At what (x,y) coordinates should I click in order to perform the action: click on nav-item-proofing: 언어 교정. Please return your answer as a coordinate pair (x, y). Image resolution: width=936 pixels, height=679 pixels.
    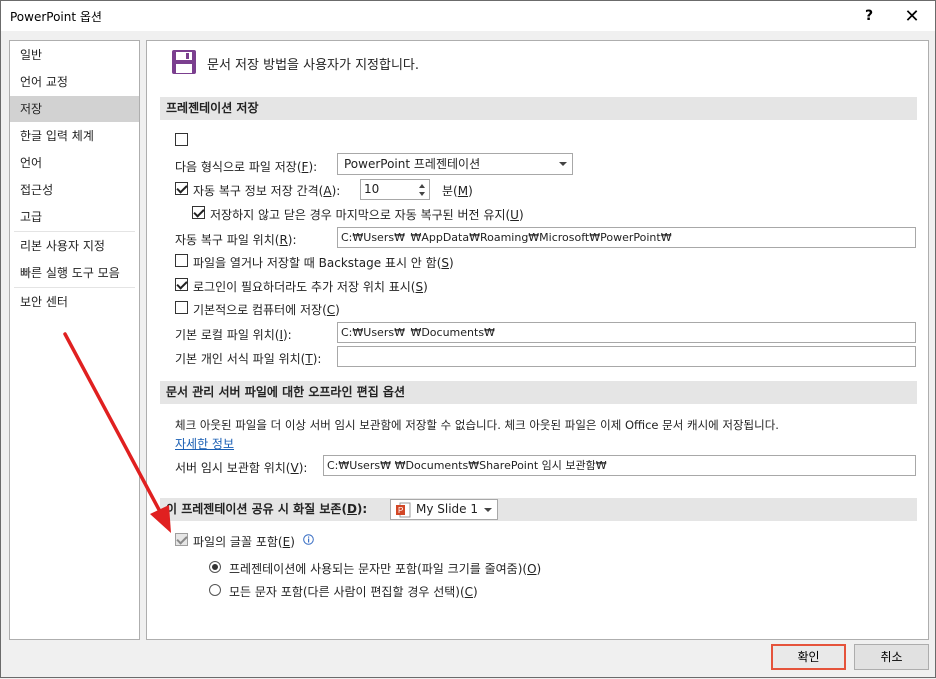
    Looking at the image, I should click on (74, 82).